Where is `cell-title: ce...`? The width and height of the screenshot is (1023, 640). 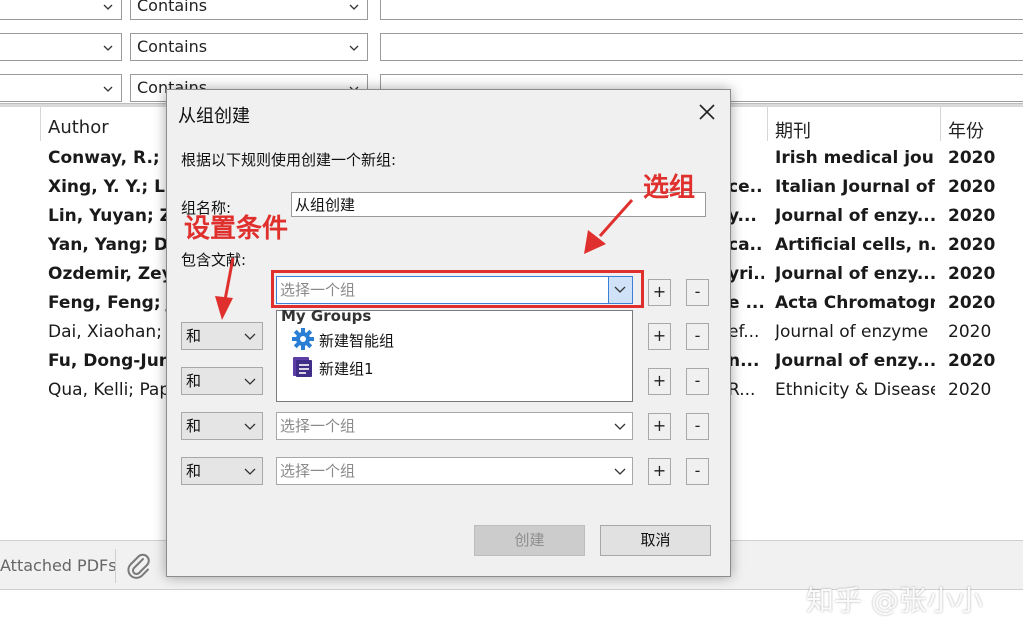
cell-title: ce... is located at coordinates (746, 187).